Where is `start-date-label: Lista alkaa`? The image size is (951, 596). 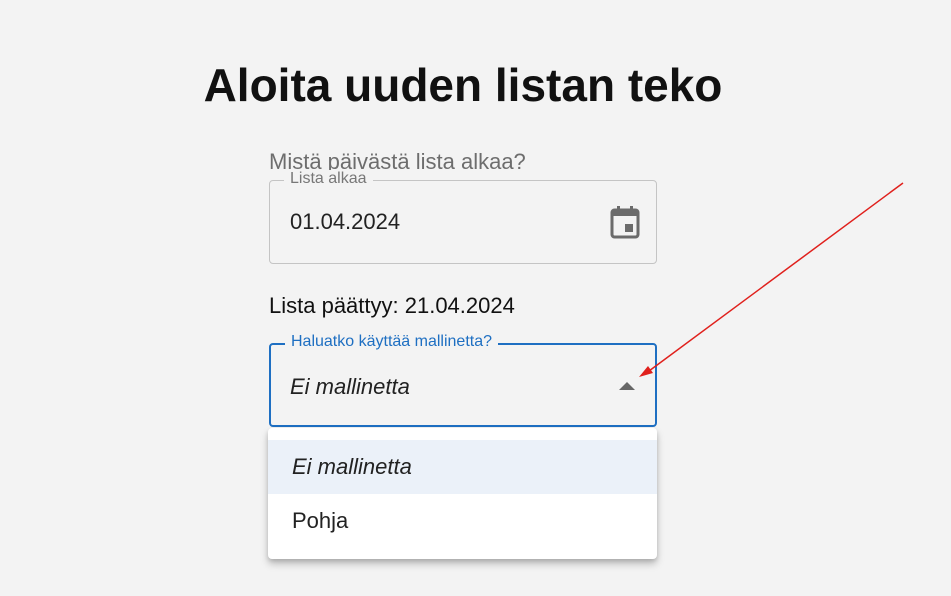
start-date-label: Lista alkaa is located at coordinates (328, 179).